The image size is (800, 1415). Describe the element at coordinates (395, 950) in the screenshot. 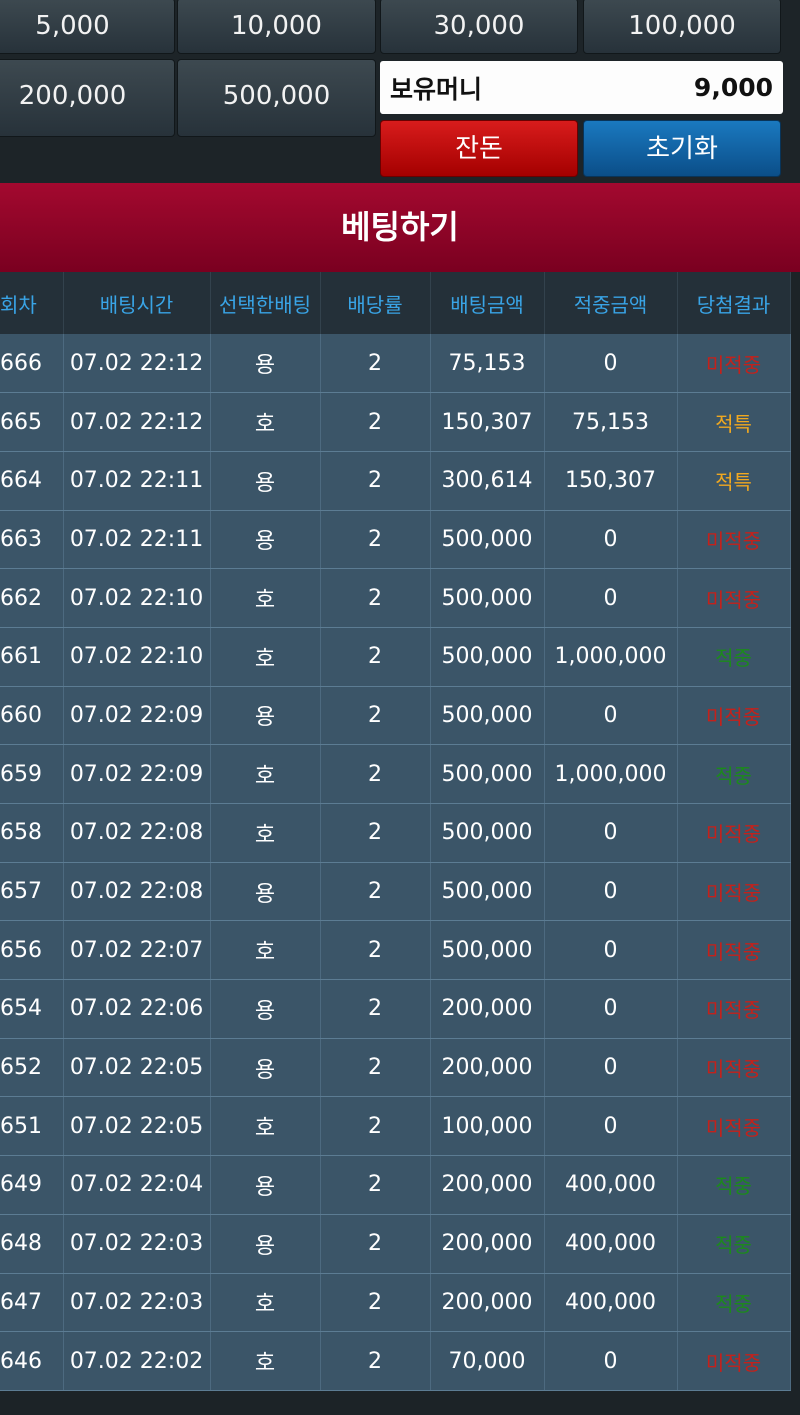

I see `table-row: 656 07.02 22:07 호 2 500,000 0 미적중` at that location.